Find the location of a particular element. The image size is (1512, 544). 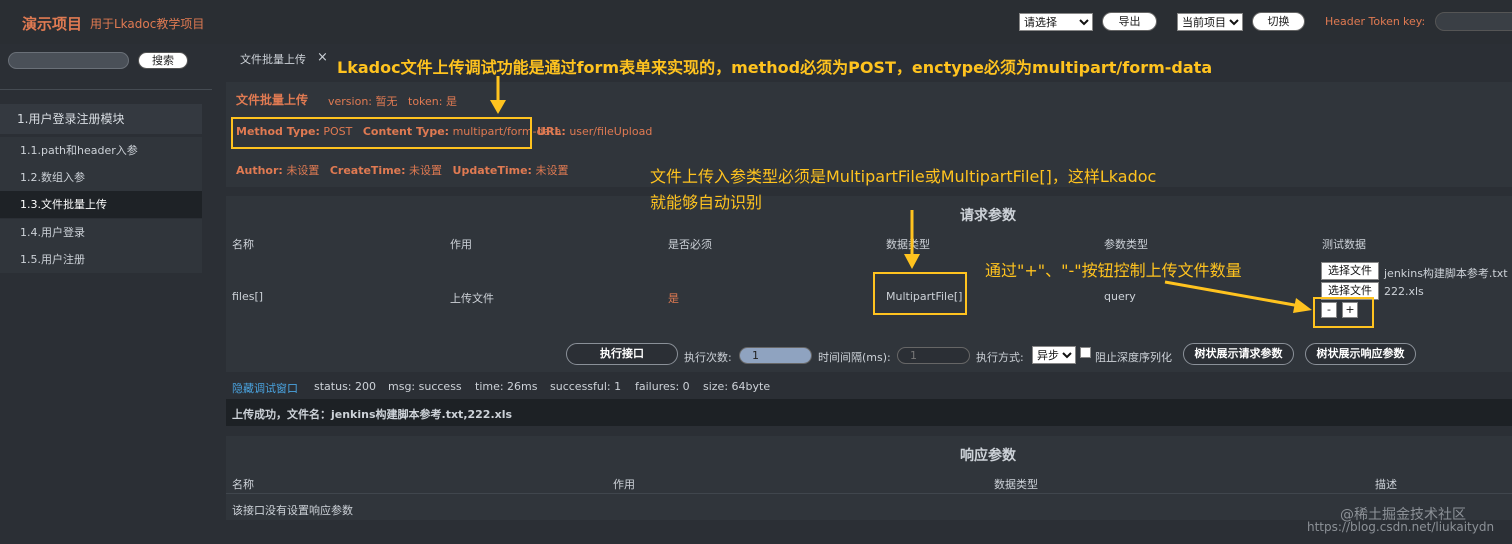

arrow-to-plus-minus is located at coordinates (1238, 296).